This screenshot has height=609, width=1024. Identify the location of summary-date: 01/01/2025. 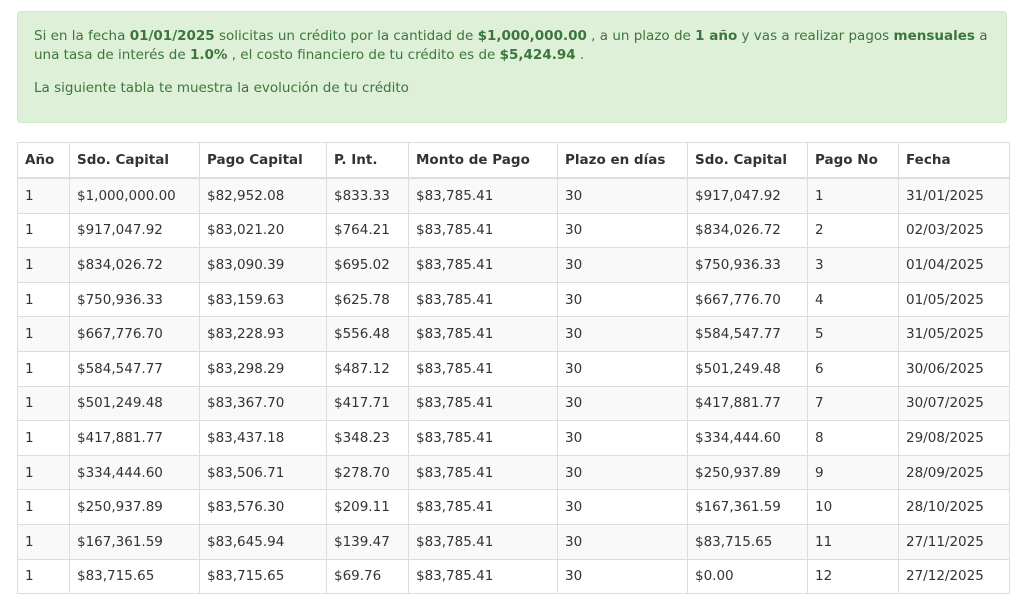
(172, 36).